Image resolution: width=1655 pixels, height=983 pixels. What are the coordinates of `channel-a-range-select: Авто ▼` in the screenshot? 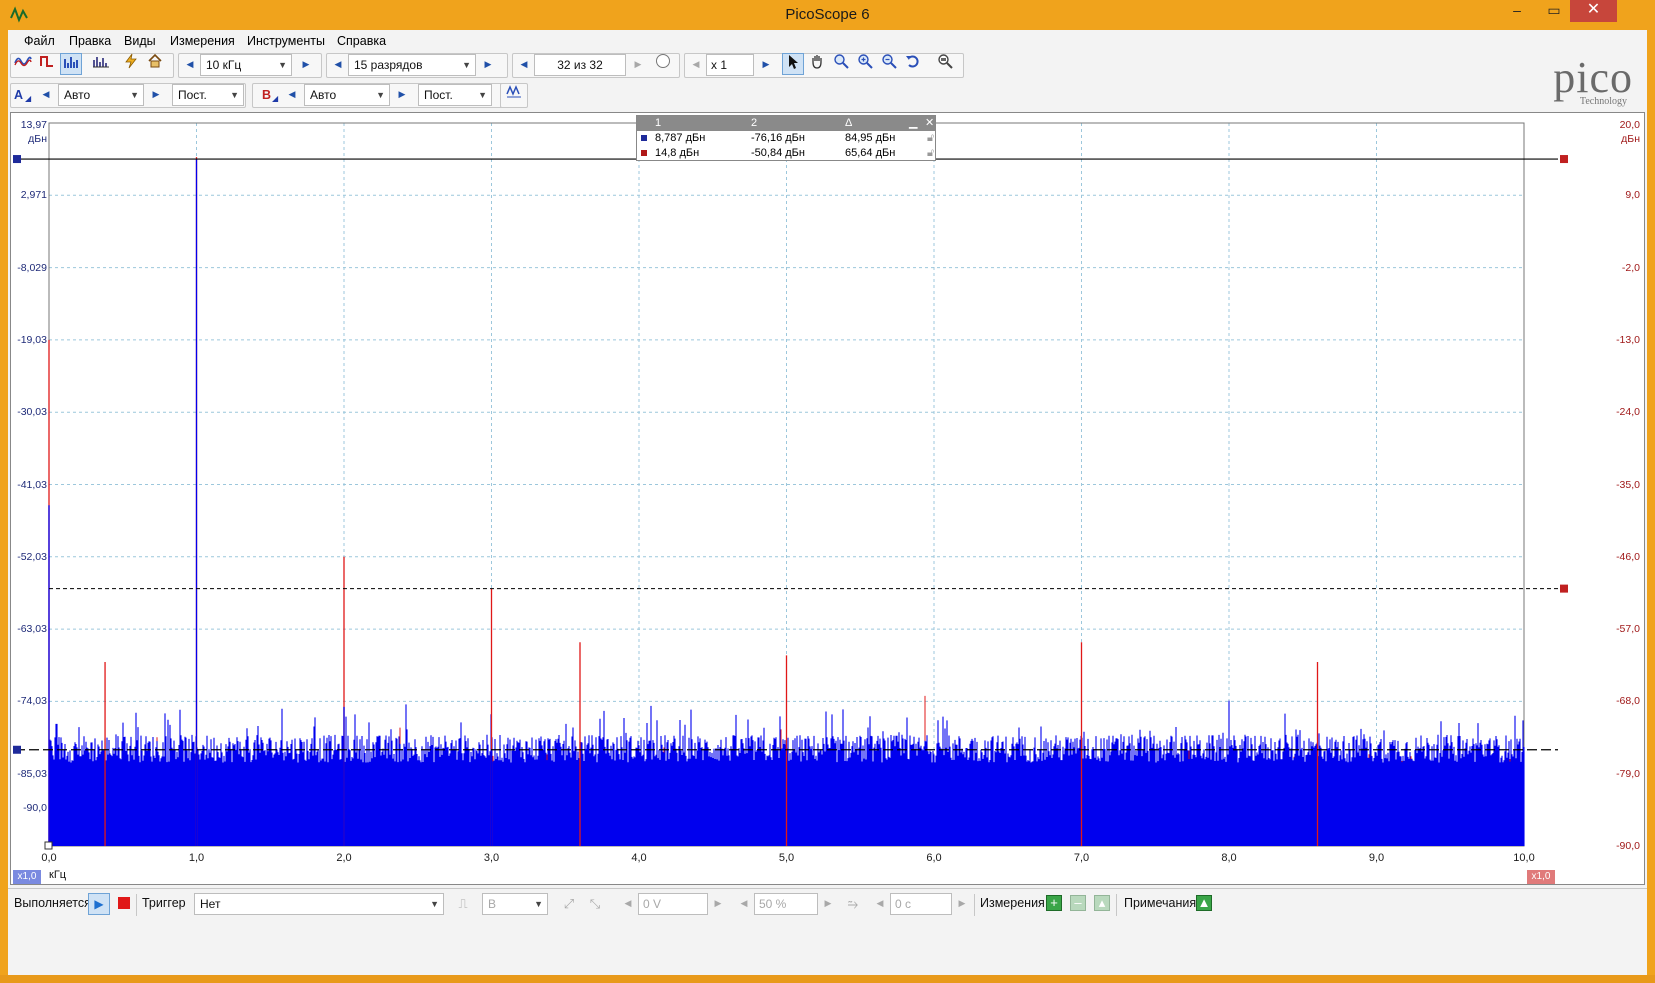 It's located at (101, 95).